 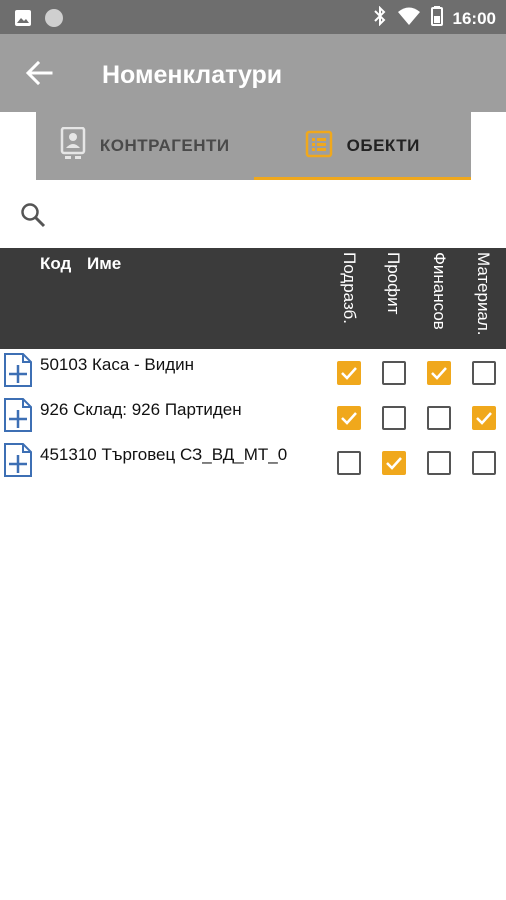 I want to click on table-row: 926 Склад: 926 Партиден, so click(x=253, y=416).